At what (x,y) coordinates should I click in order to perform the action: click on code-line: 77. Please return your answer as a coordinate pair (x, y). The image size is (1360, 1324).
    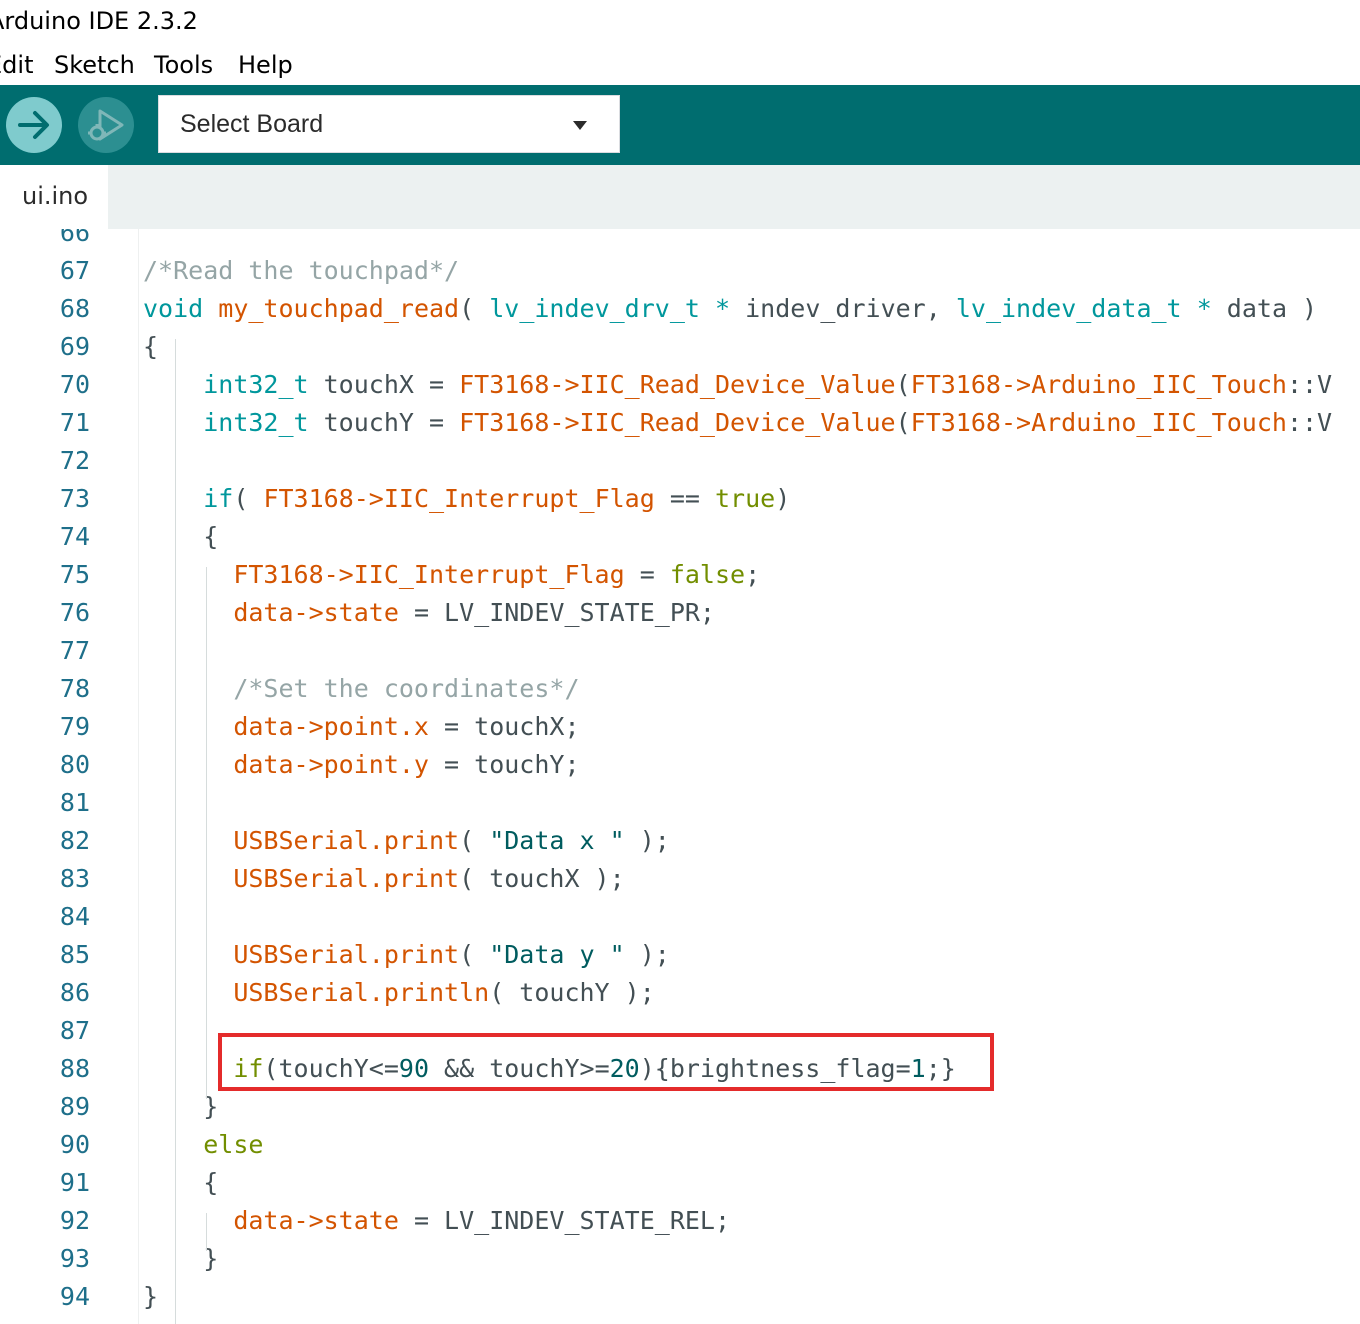
    Looking at the image, I should click on (680, 651).